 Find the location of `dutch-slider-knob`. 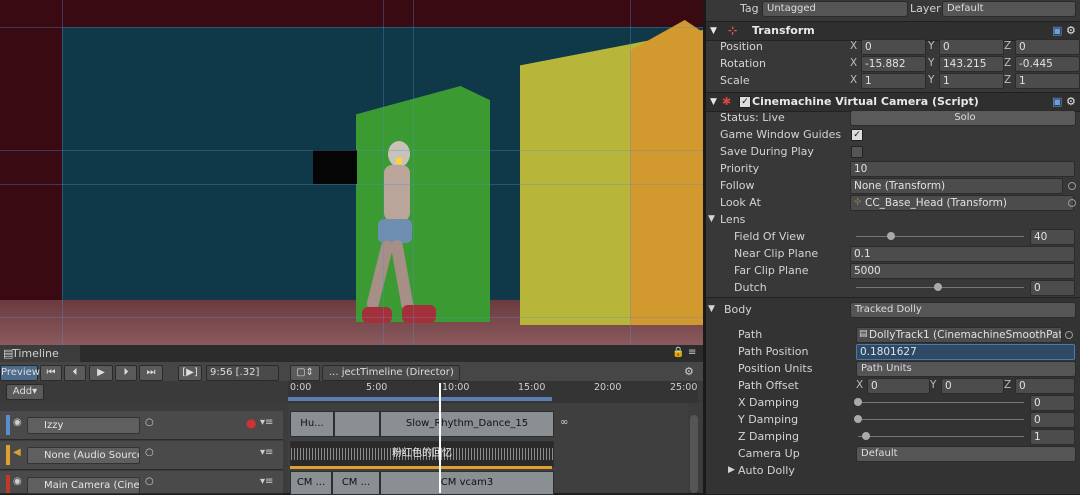

dutch-slider-knob is located at coordinates (938, 287).